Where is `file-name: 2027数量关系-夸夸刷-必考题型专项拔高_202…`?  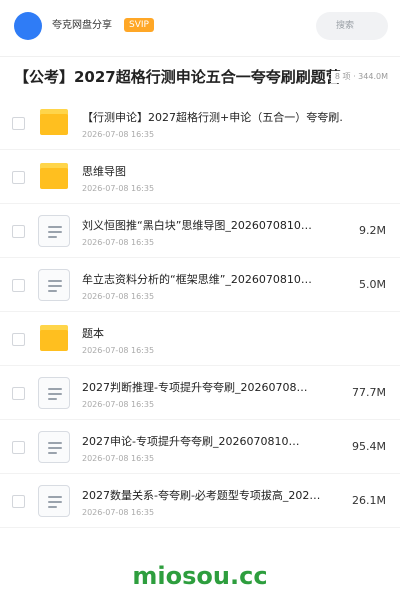 file-name: 2027数量关系-夸夸刷-必考题型专项拔高_202… is located at coordinates (201, 495).